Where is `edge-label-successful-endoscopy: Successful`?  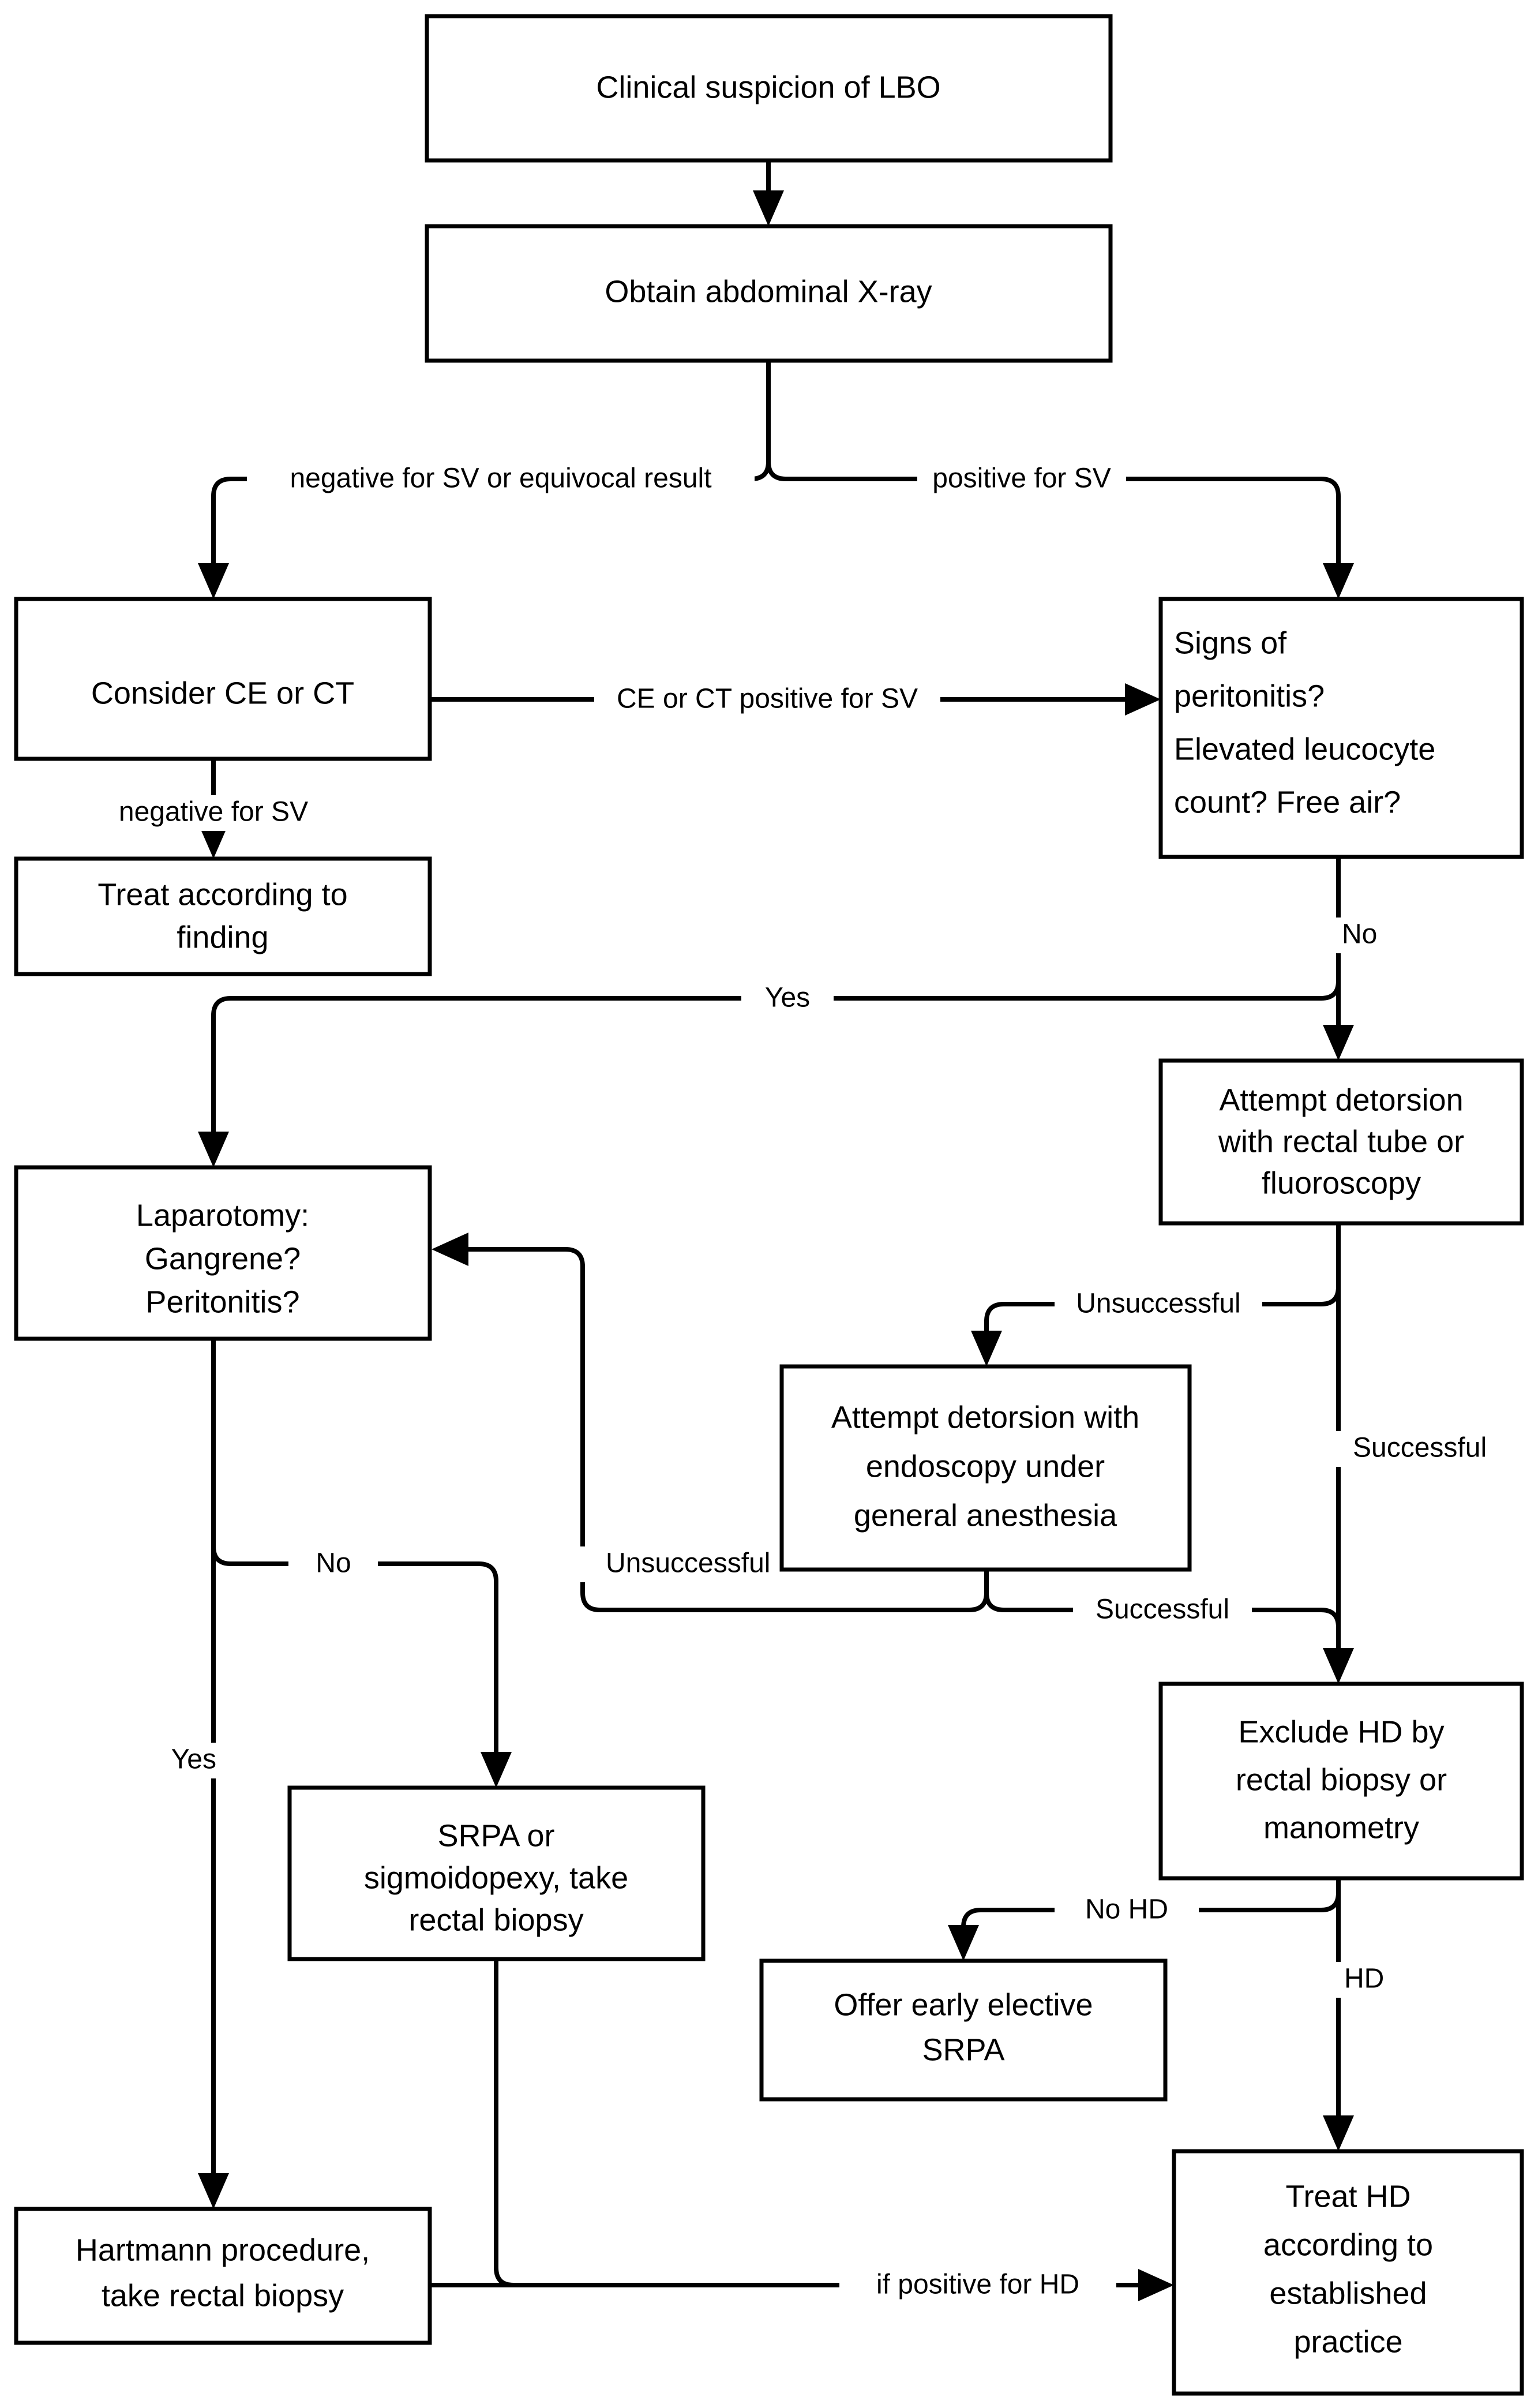
edge-label-successful-endoscopy: Successful is located at coordinates (1162, 1610).